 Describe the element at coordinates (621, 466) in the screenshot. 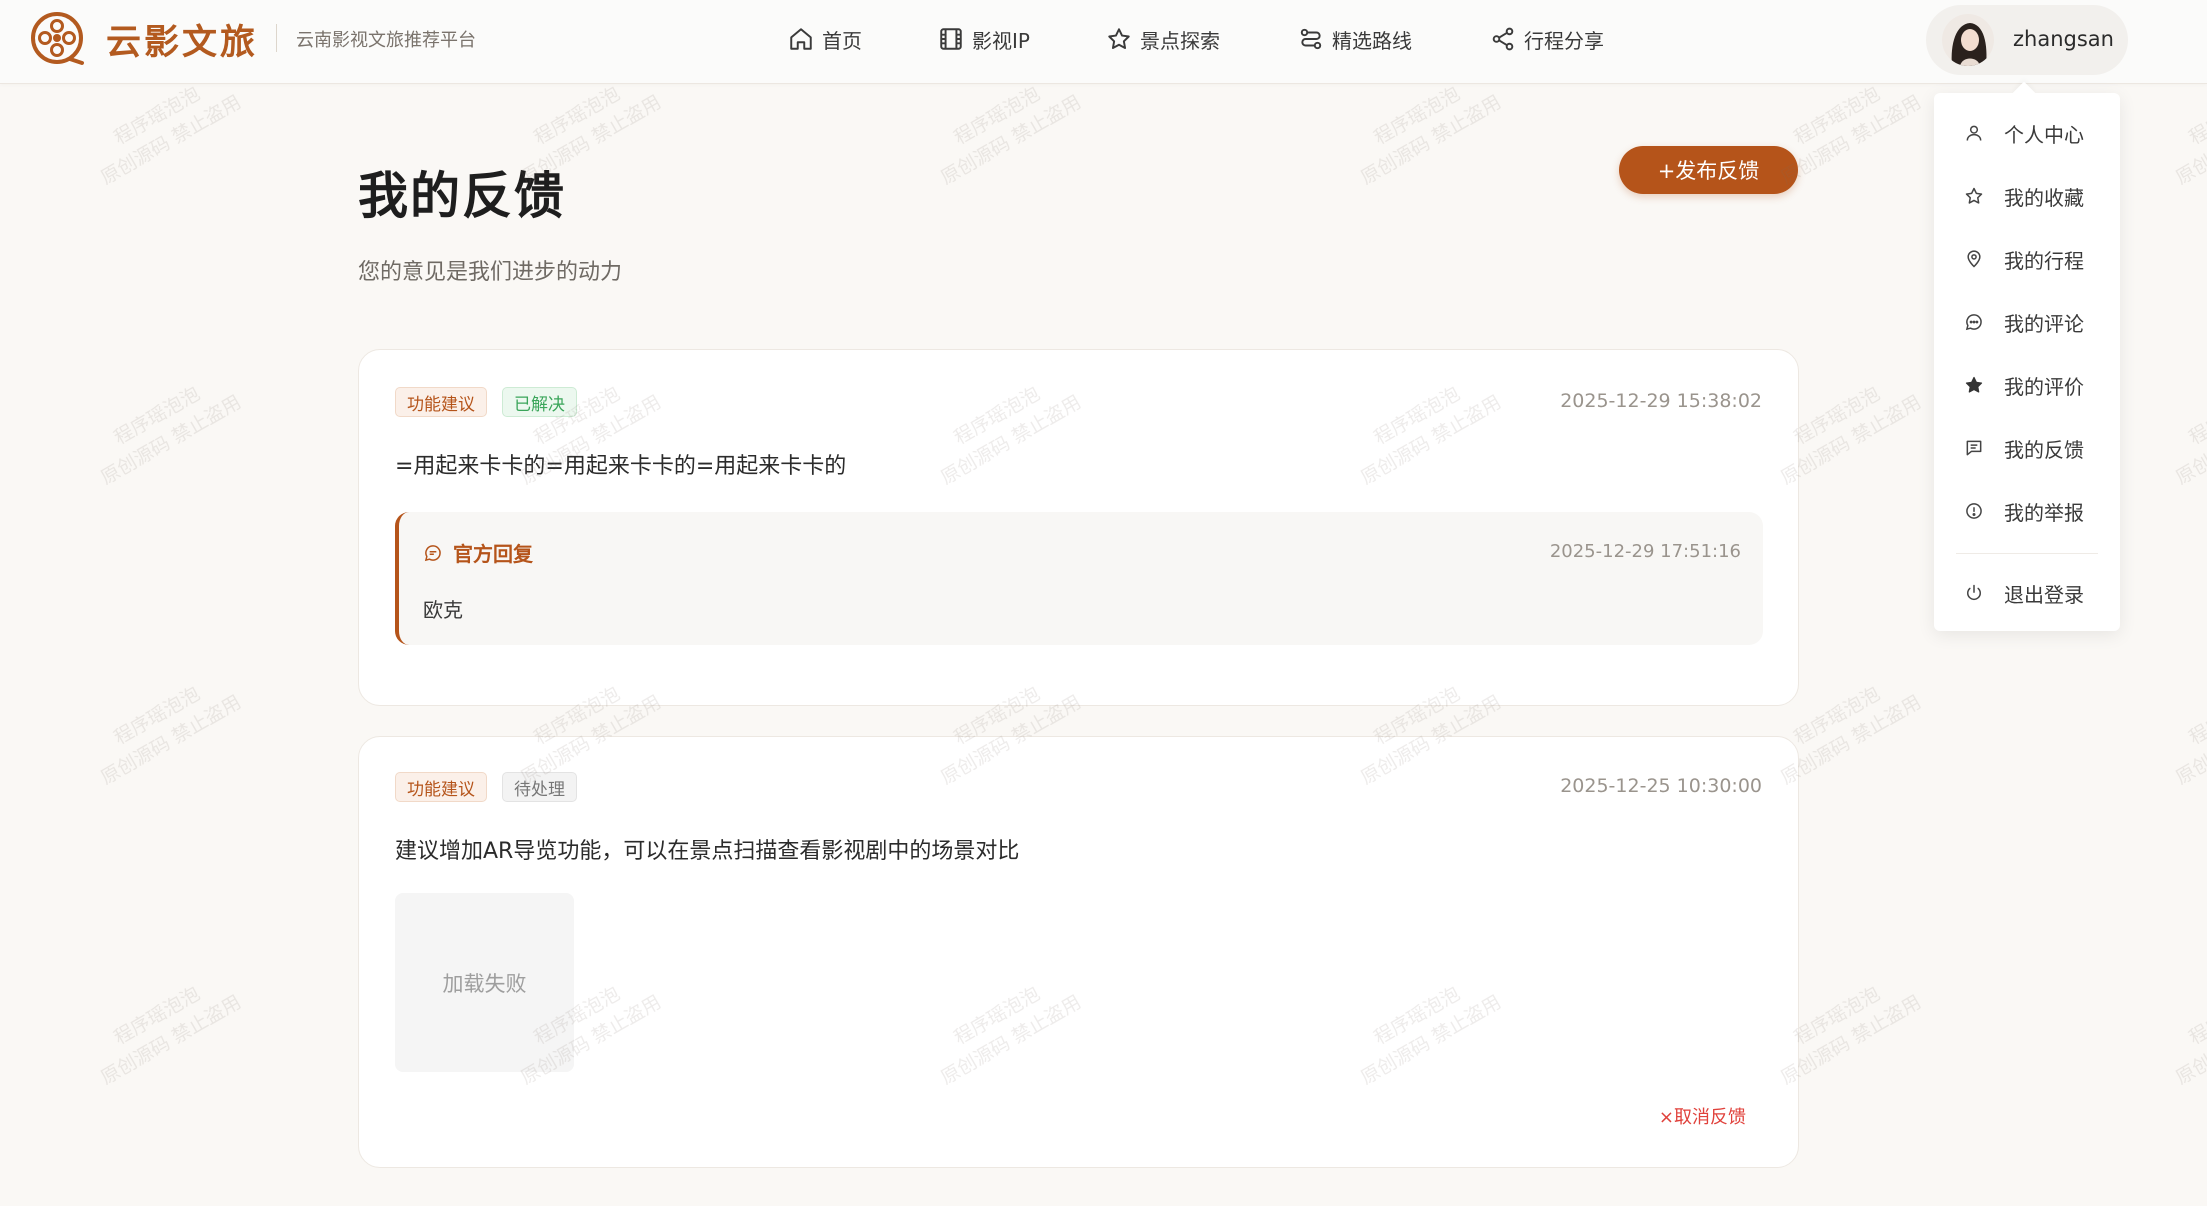

I see `feedback-content: =用起来卡卡的=用起来卡卡的=用起来卡卡的` at that location.